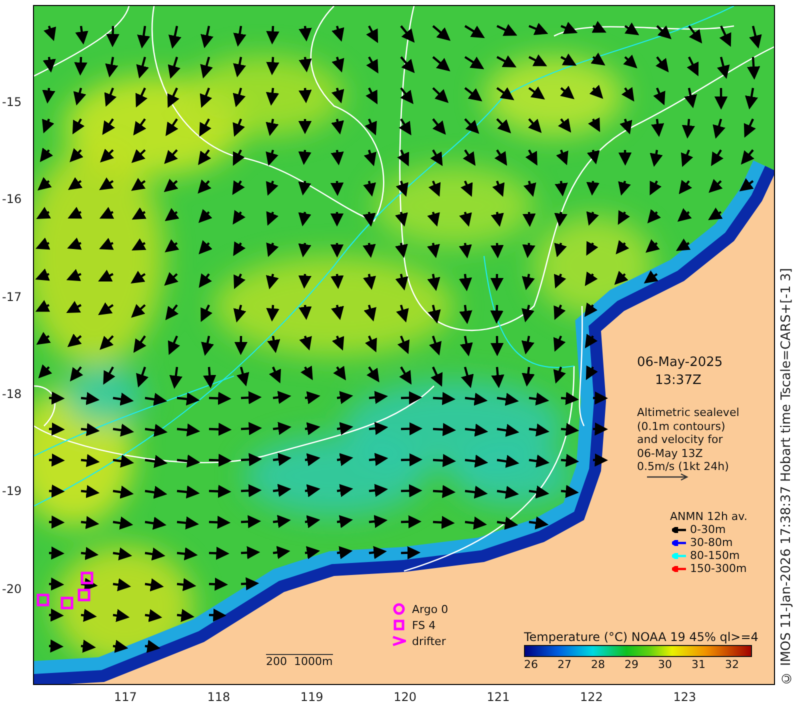  I want to click on axis-label: -18, so click(12, 394).